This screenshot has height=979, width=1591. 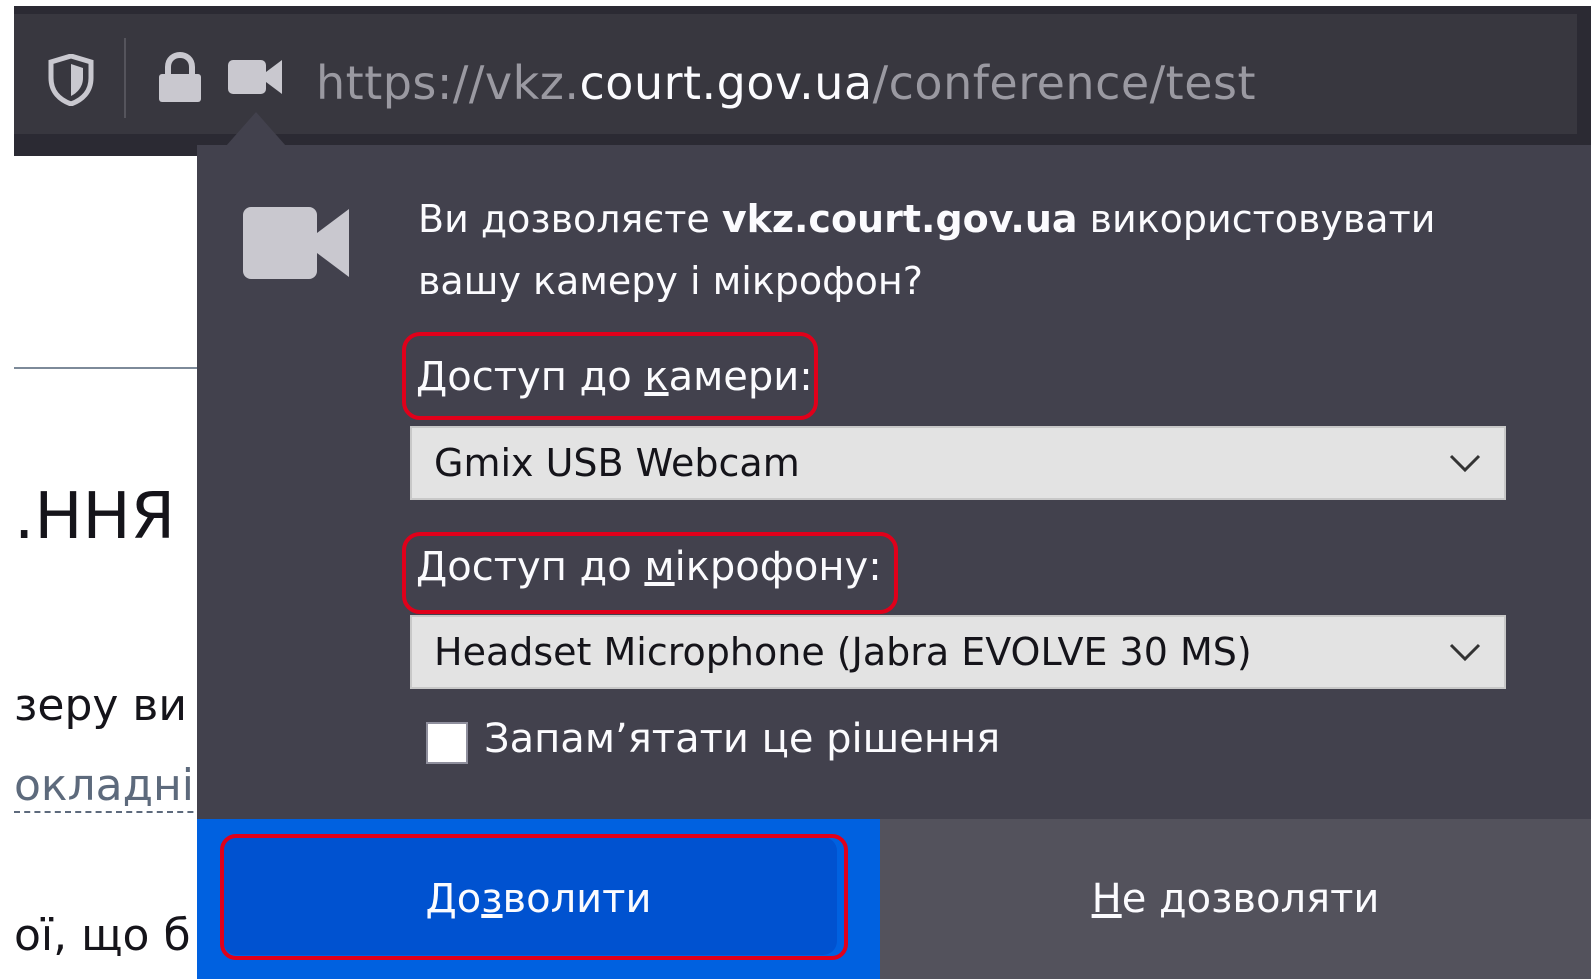 I want to click on page-text: зеру ви, so click(x=100, y=705).